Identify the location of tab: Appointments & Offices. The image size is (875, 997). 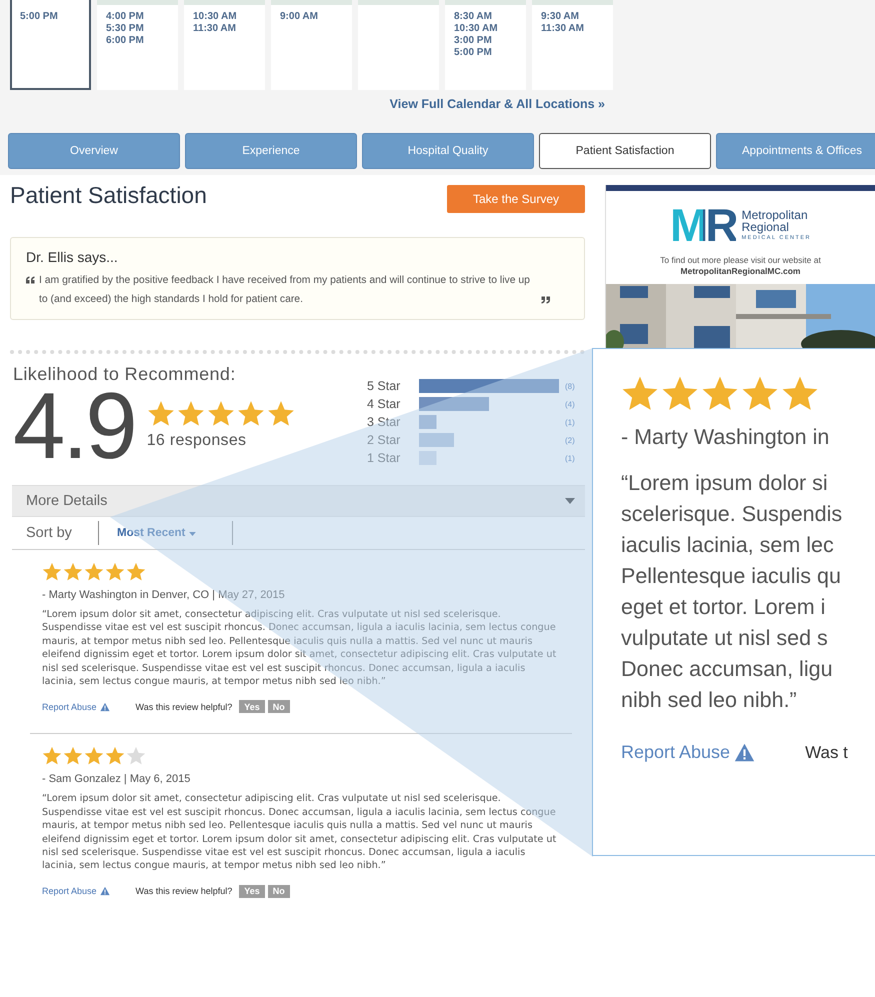
(795, 151).